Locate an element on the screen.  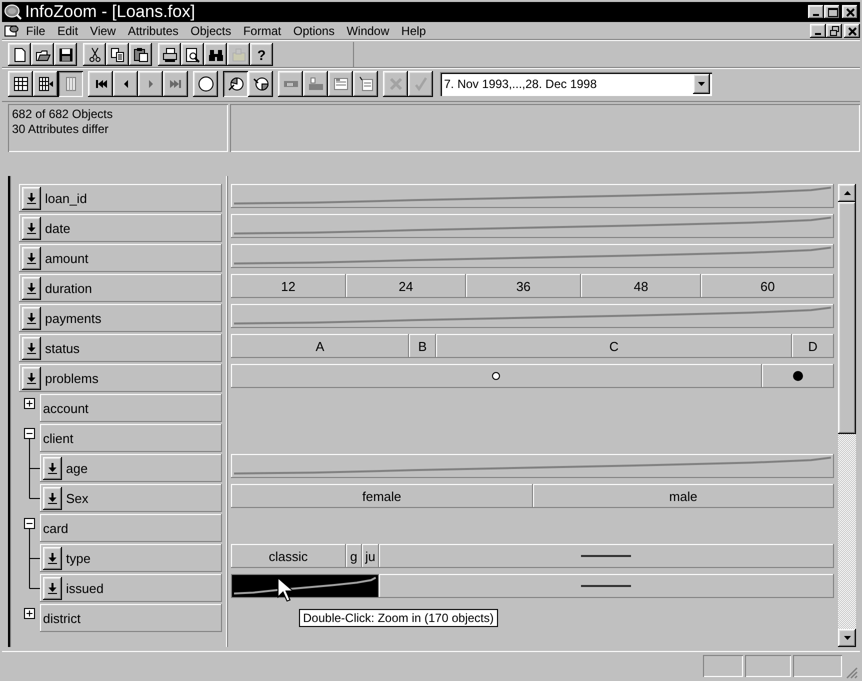
value-cell: 24 is located at coordinates (406, 286).